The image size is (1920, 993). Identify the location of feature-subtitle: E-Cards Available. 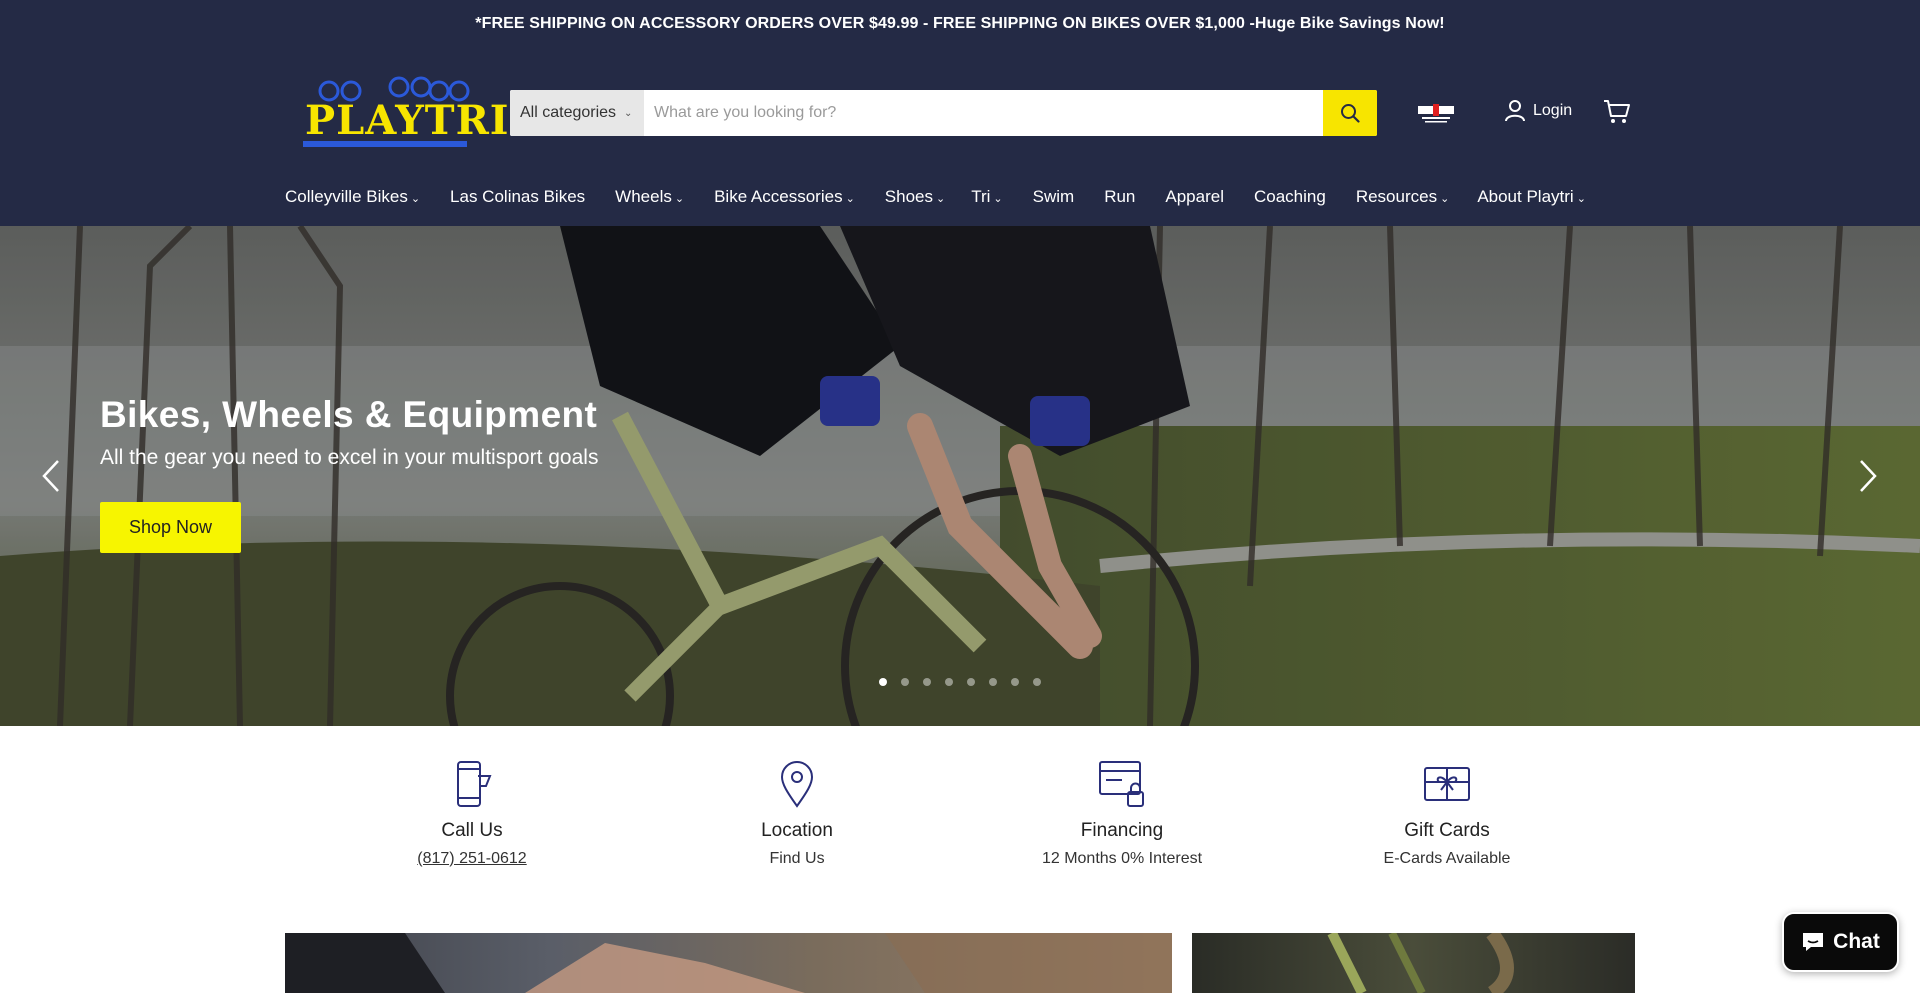
(1447, 858).